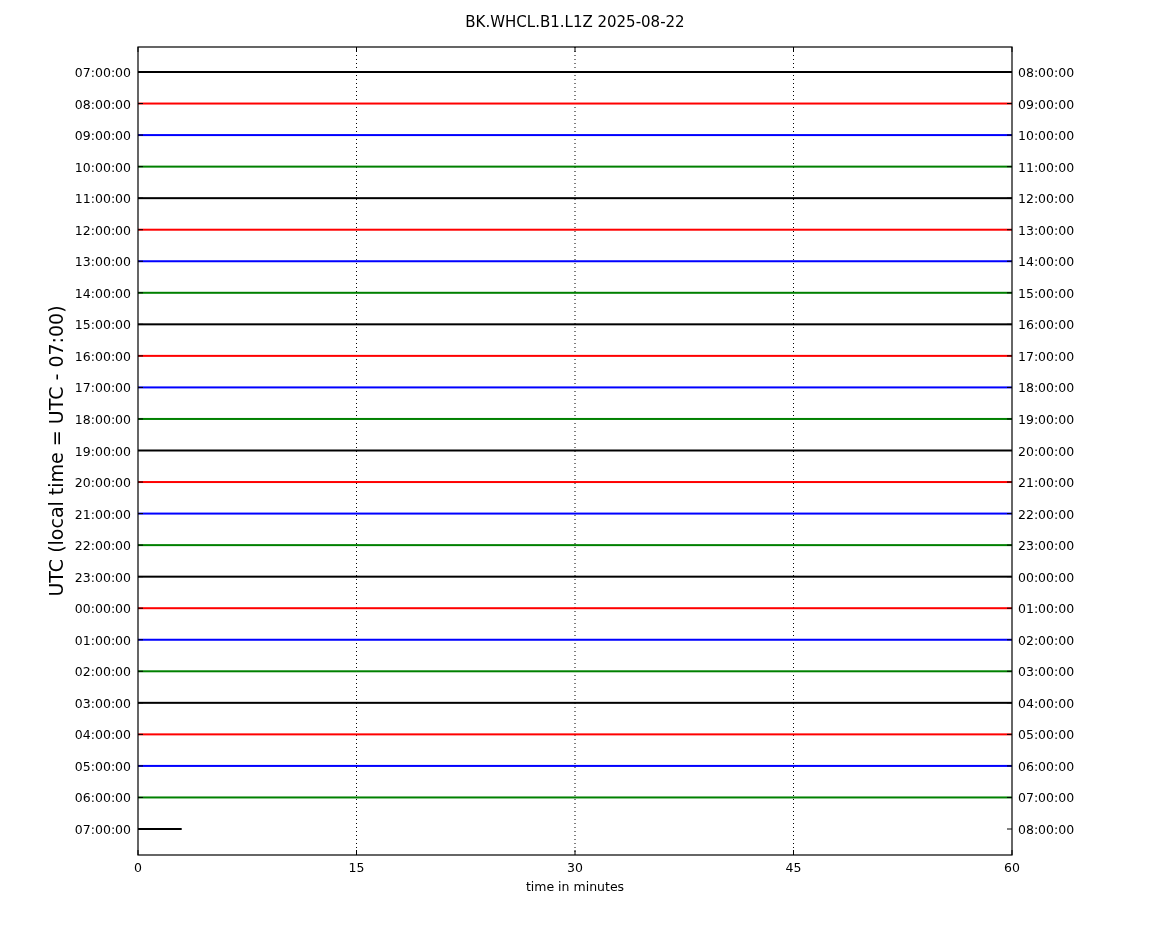 The height and width of the screenshot is (950, 1150). I want to click on start-time-label: 15:00:00, so click(102, 325).